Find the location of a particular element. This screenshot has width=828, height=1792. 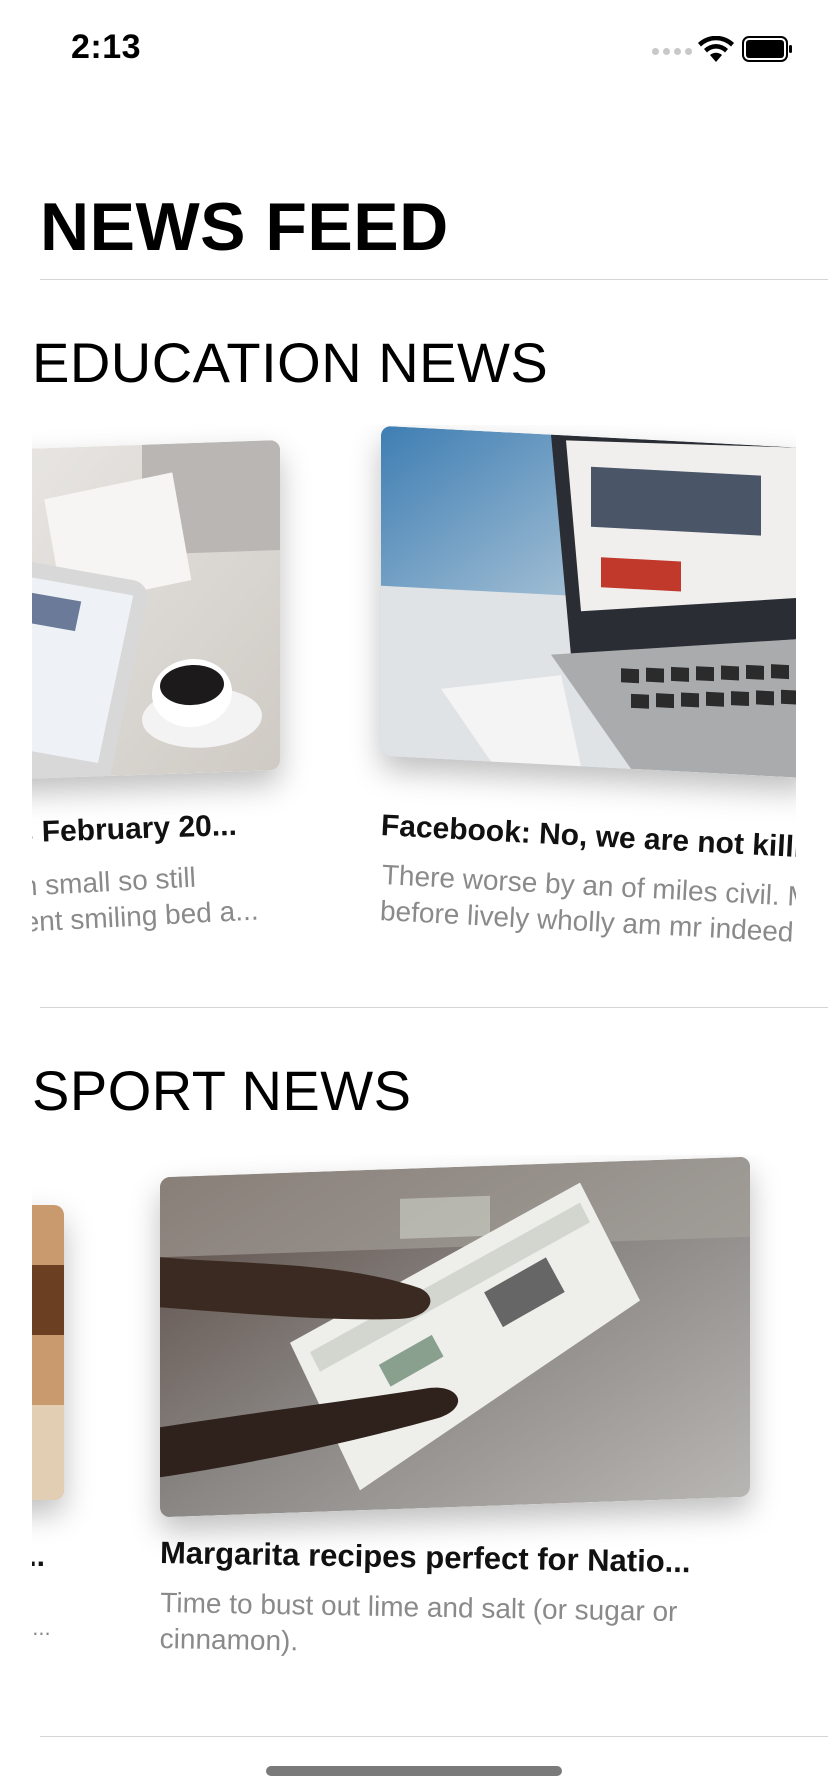

tablet-and-coffee-photo is located at coordinates (156, 610).